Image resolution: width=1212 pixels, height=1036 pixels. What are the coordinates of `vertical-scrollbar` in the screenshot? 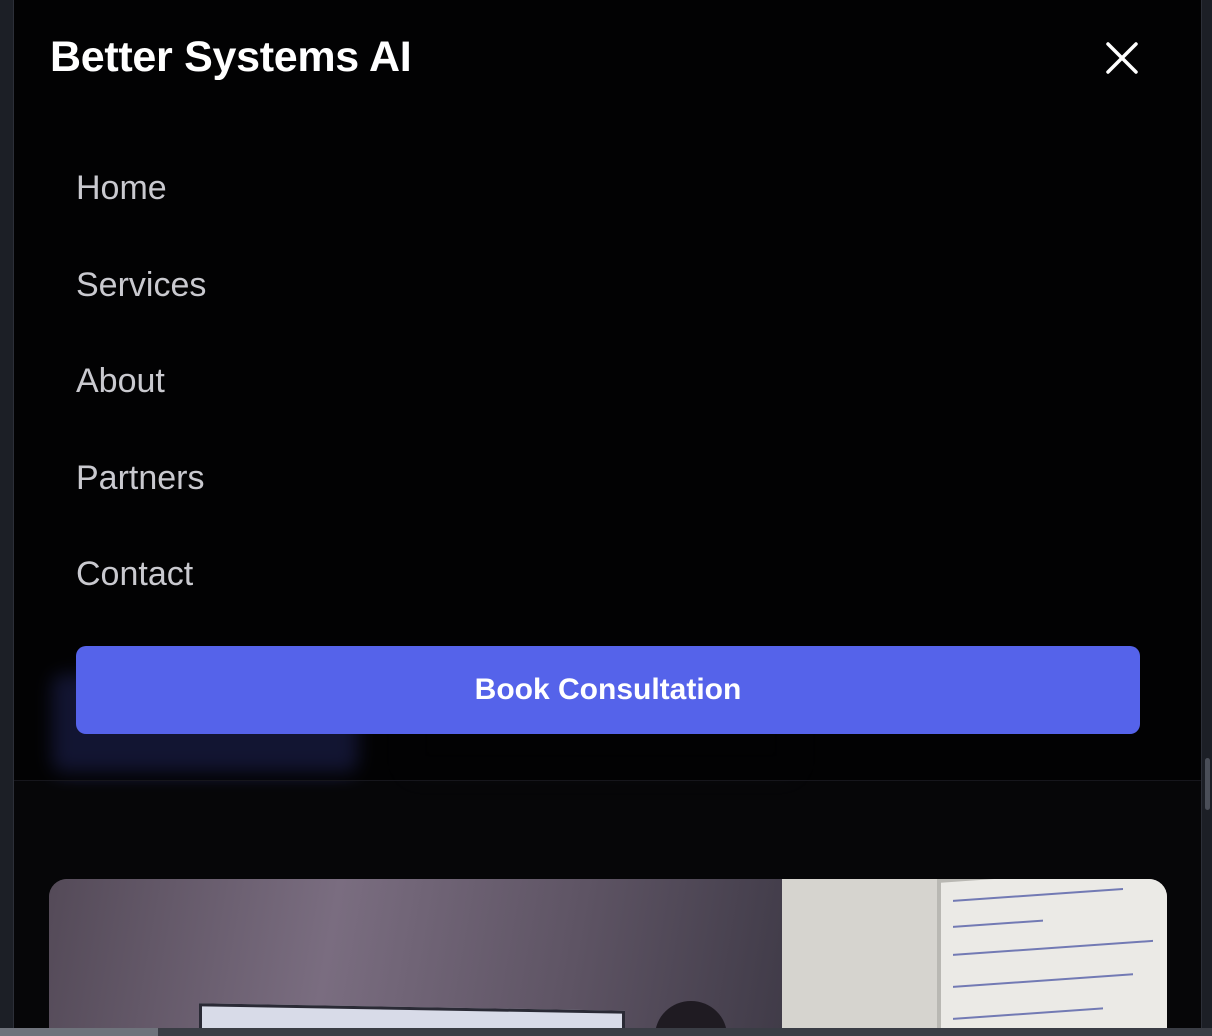 It's located at (1206, 518).